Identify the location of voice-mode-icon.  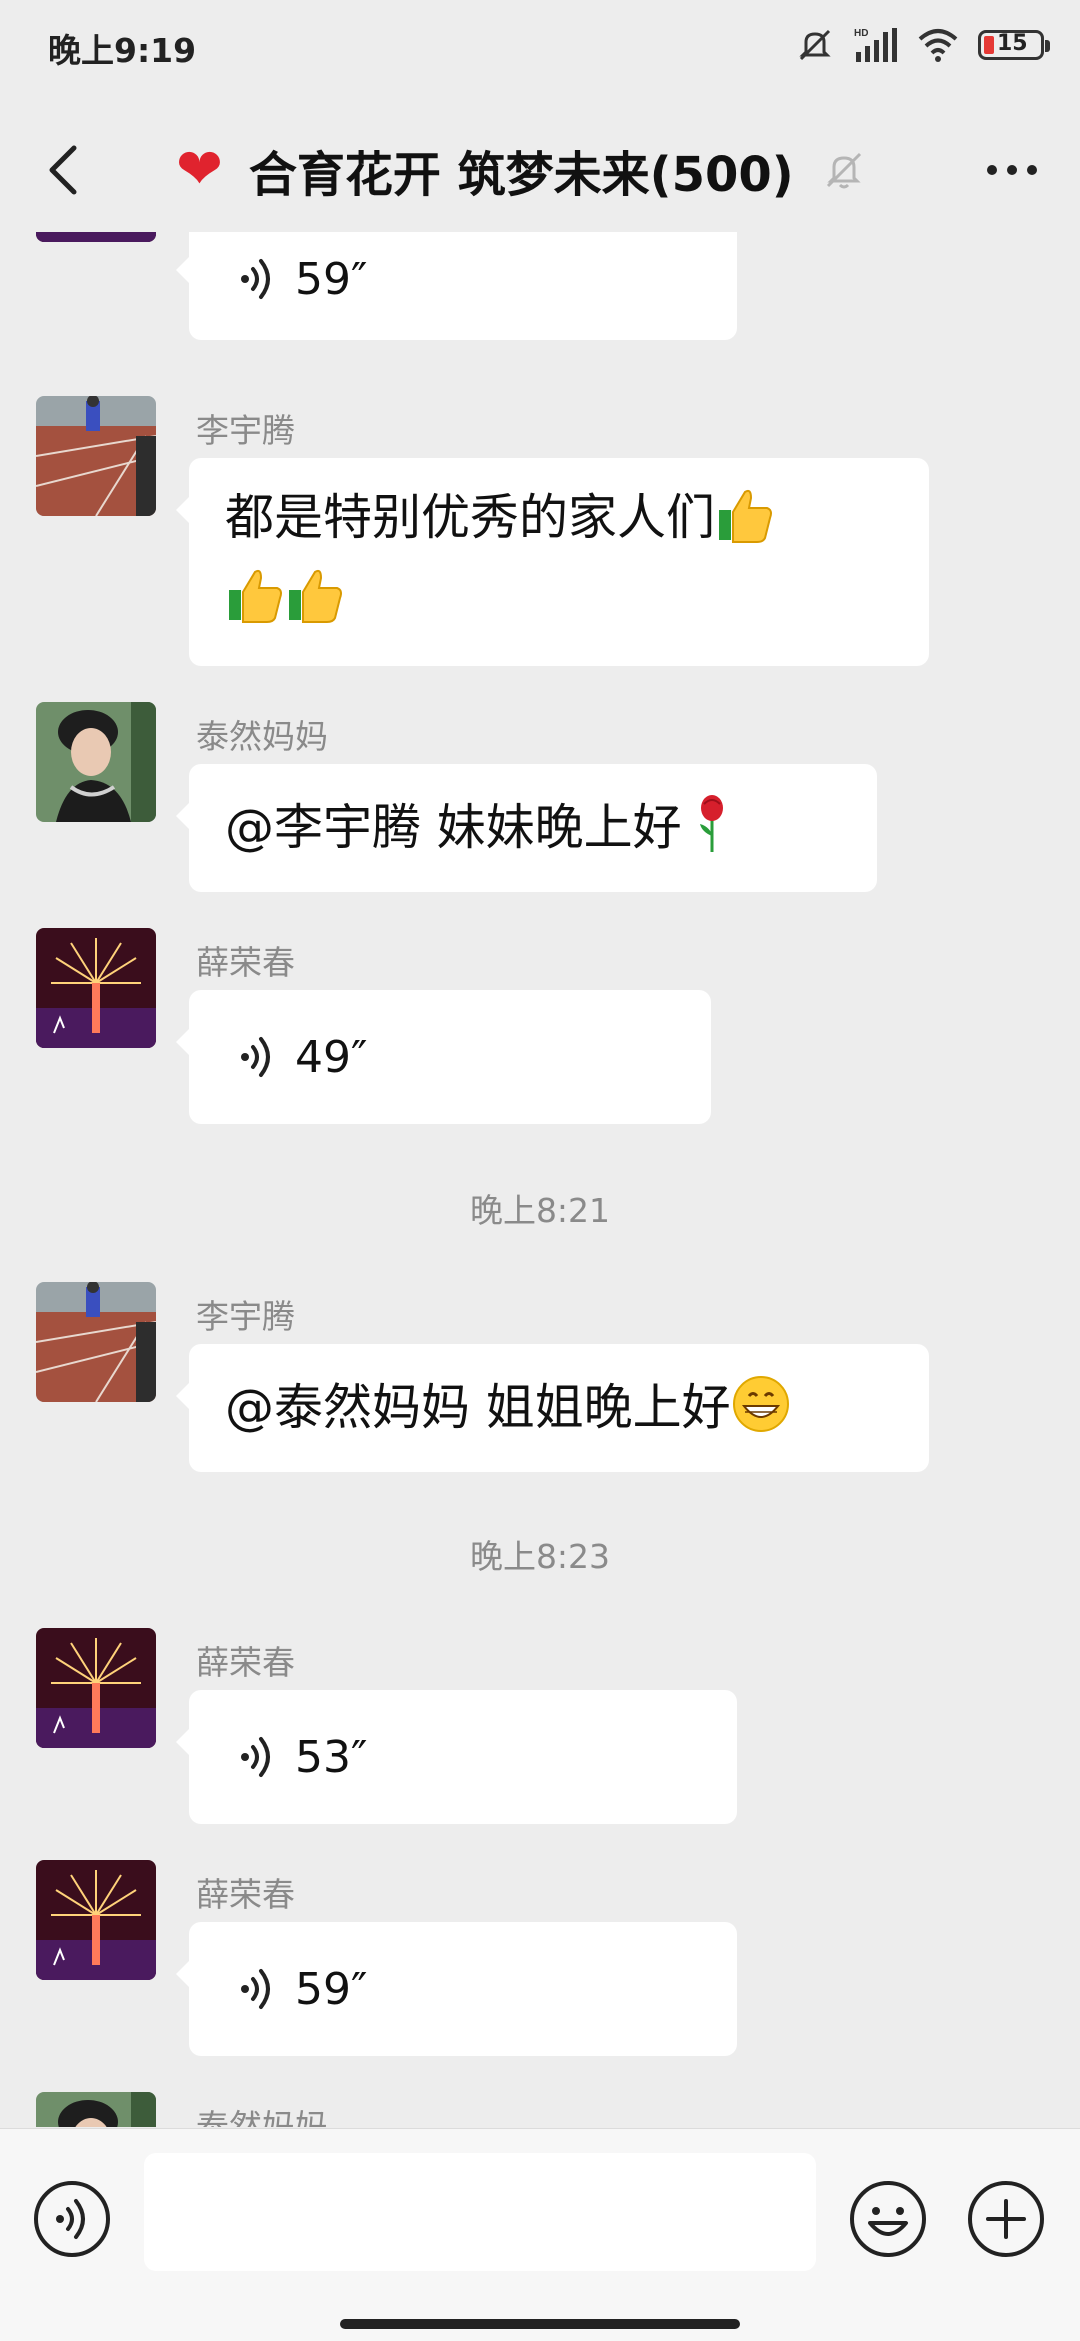
(72, 2219).